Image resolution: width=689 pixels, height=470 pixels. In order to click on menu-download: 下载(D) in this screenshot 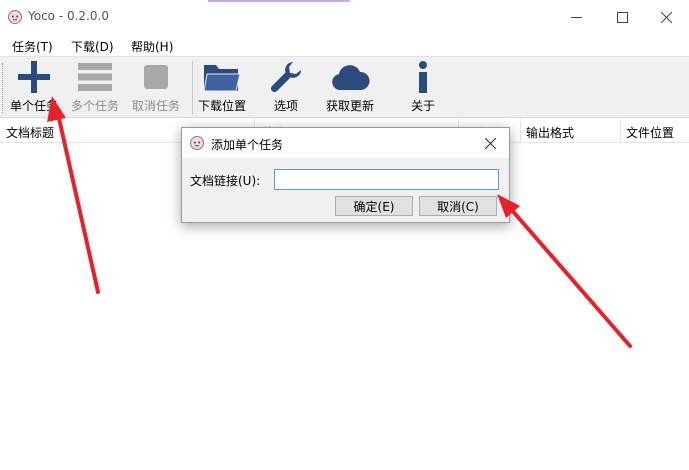, I will do `click(92, 46)`.